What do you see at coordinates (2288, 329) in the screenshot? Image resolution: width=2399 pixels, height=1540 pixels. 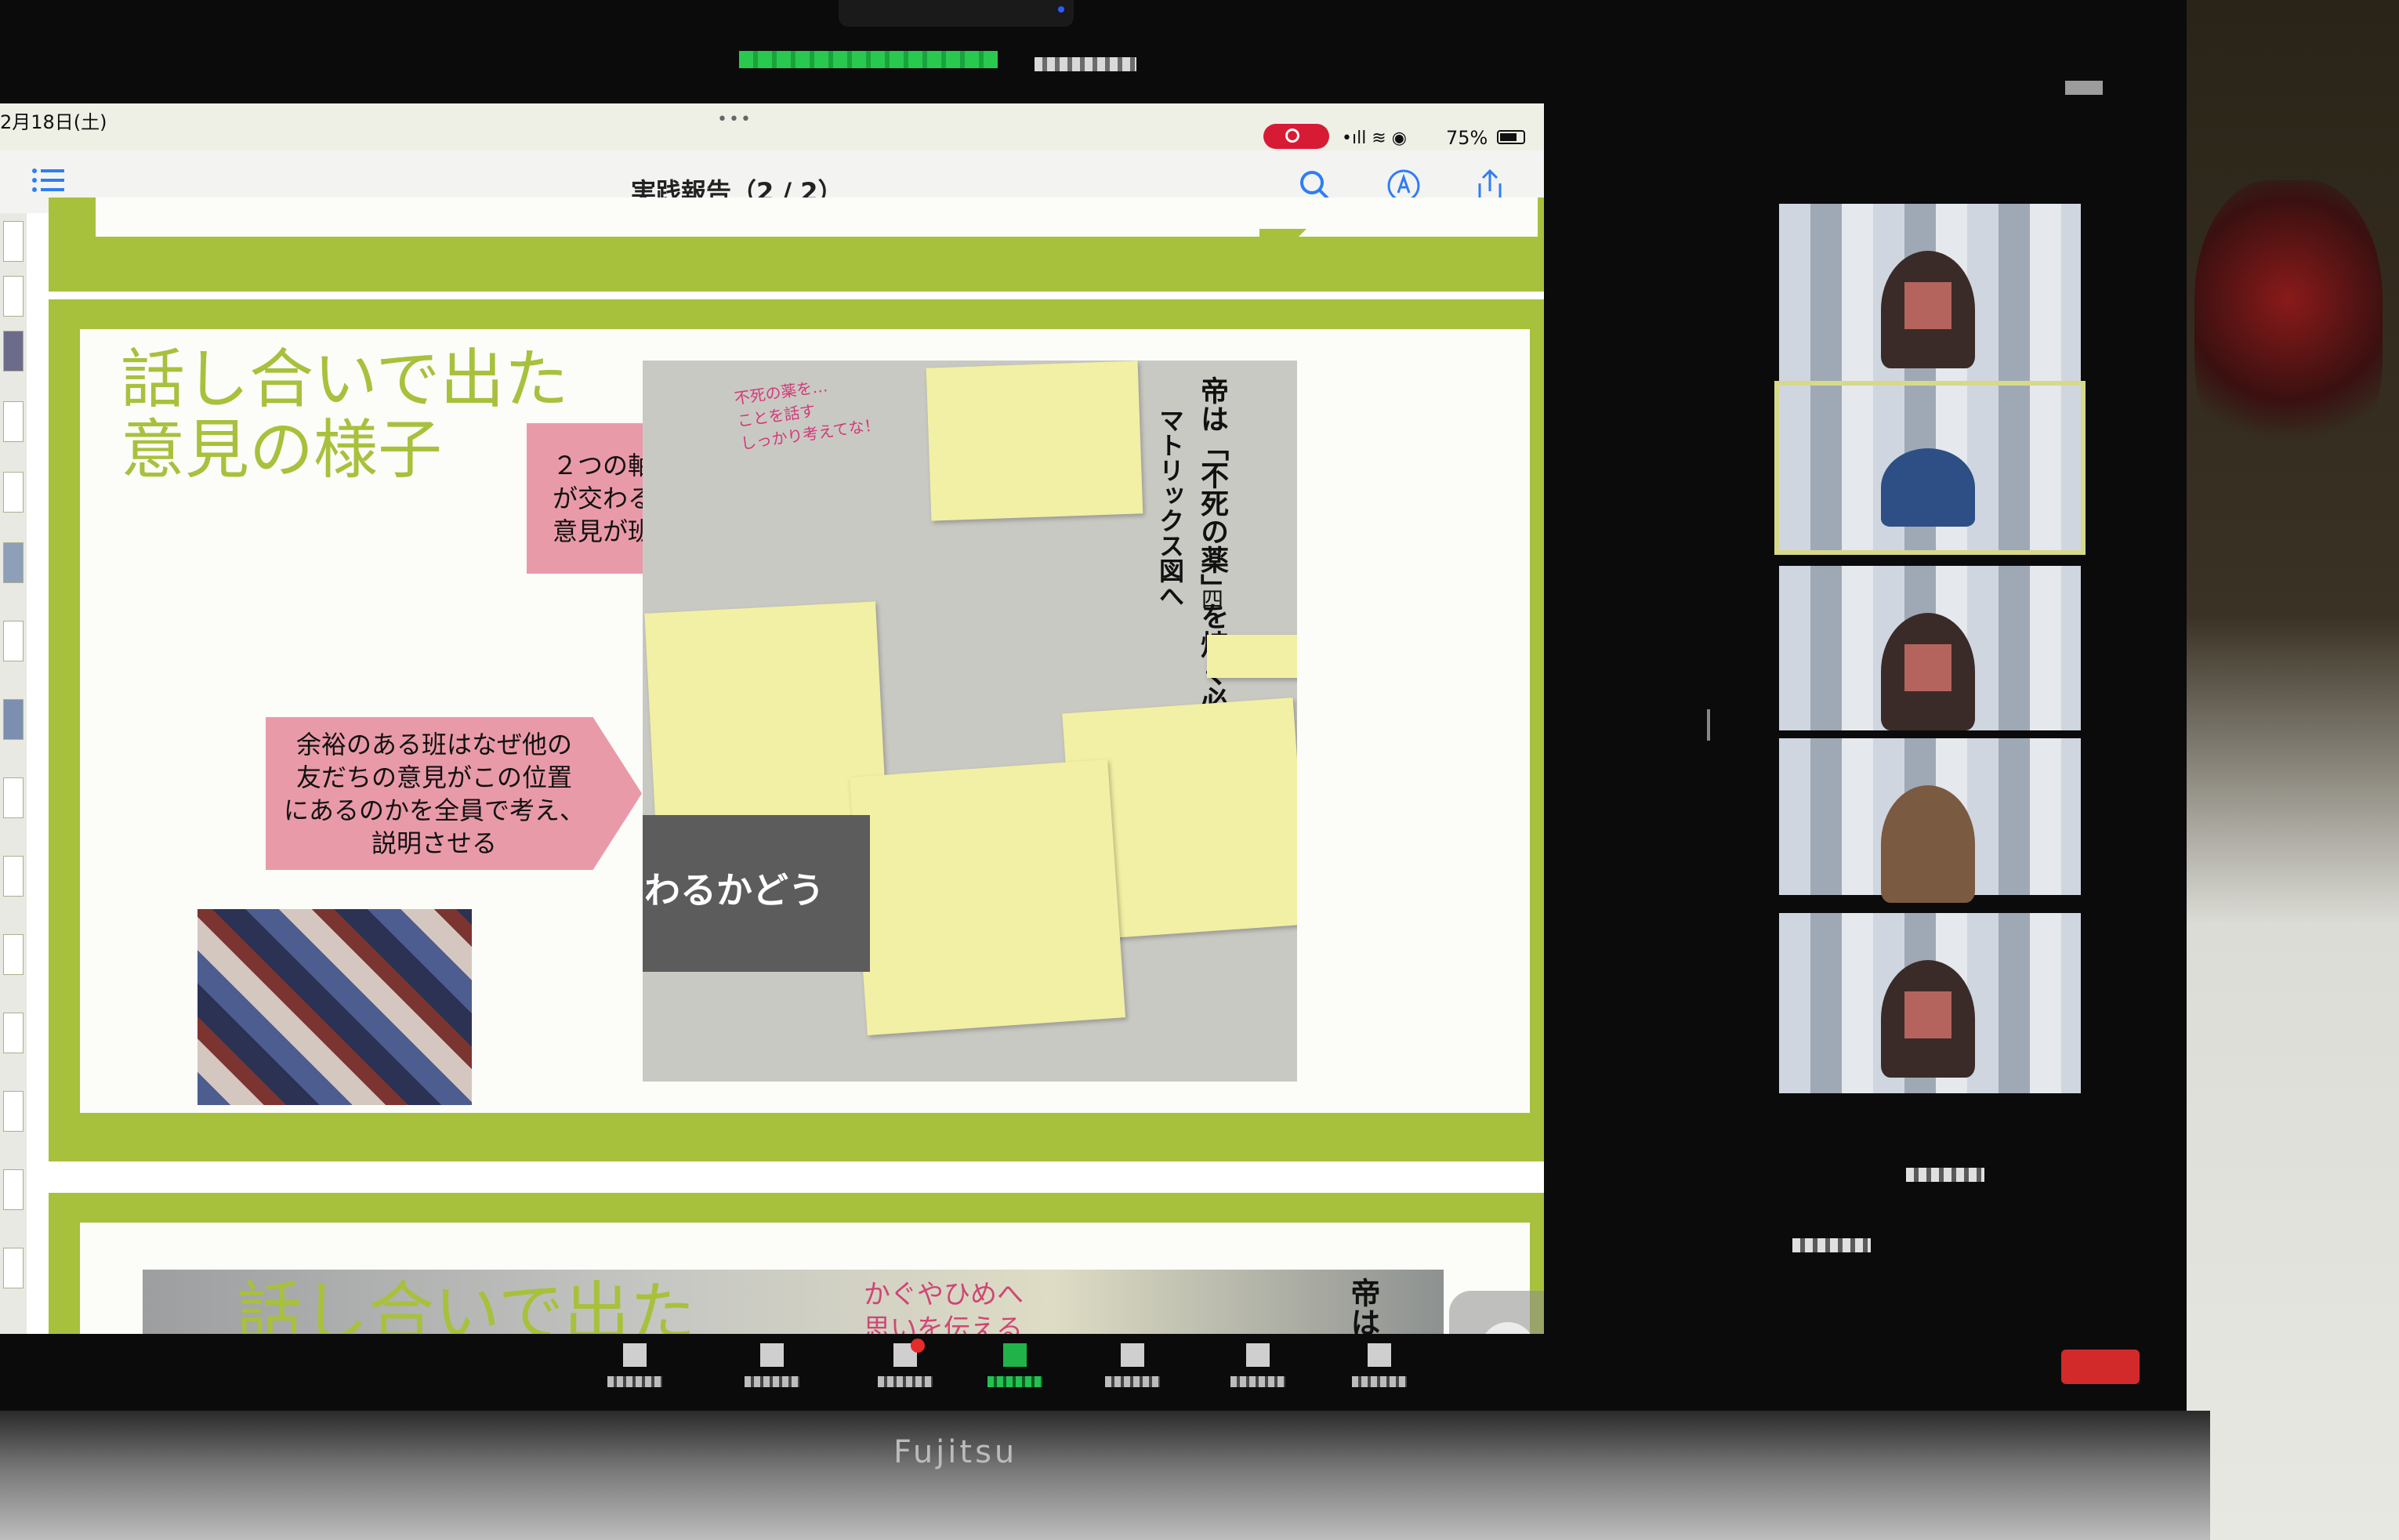 I see `decoration` at bounding box center [2288, 329].